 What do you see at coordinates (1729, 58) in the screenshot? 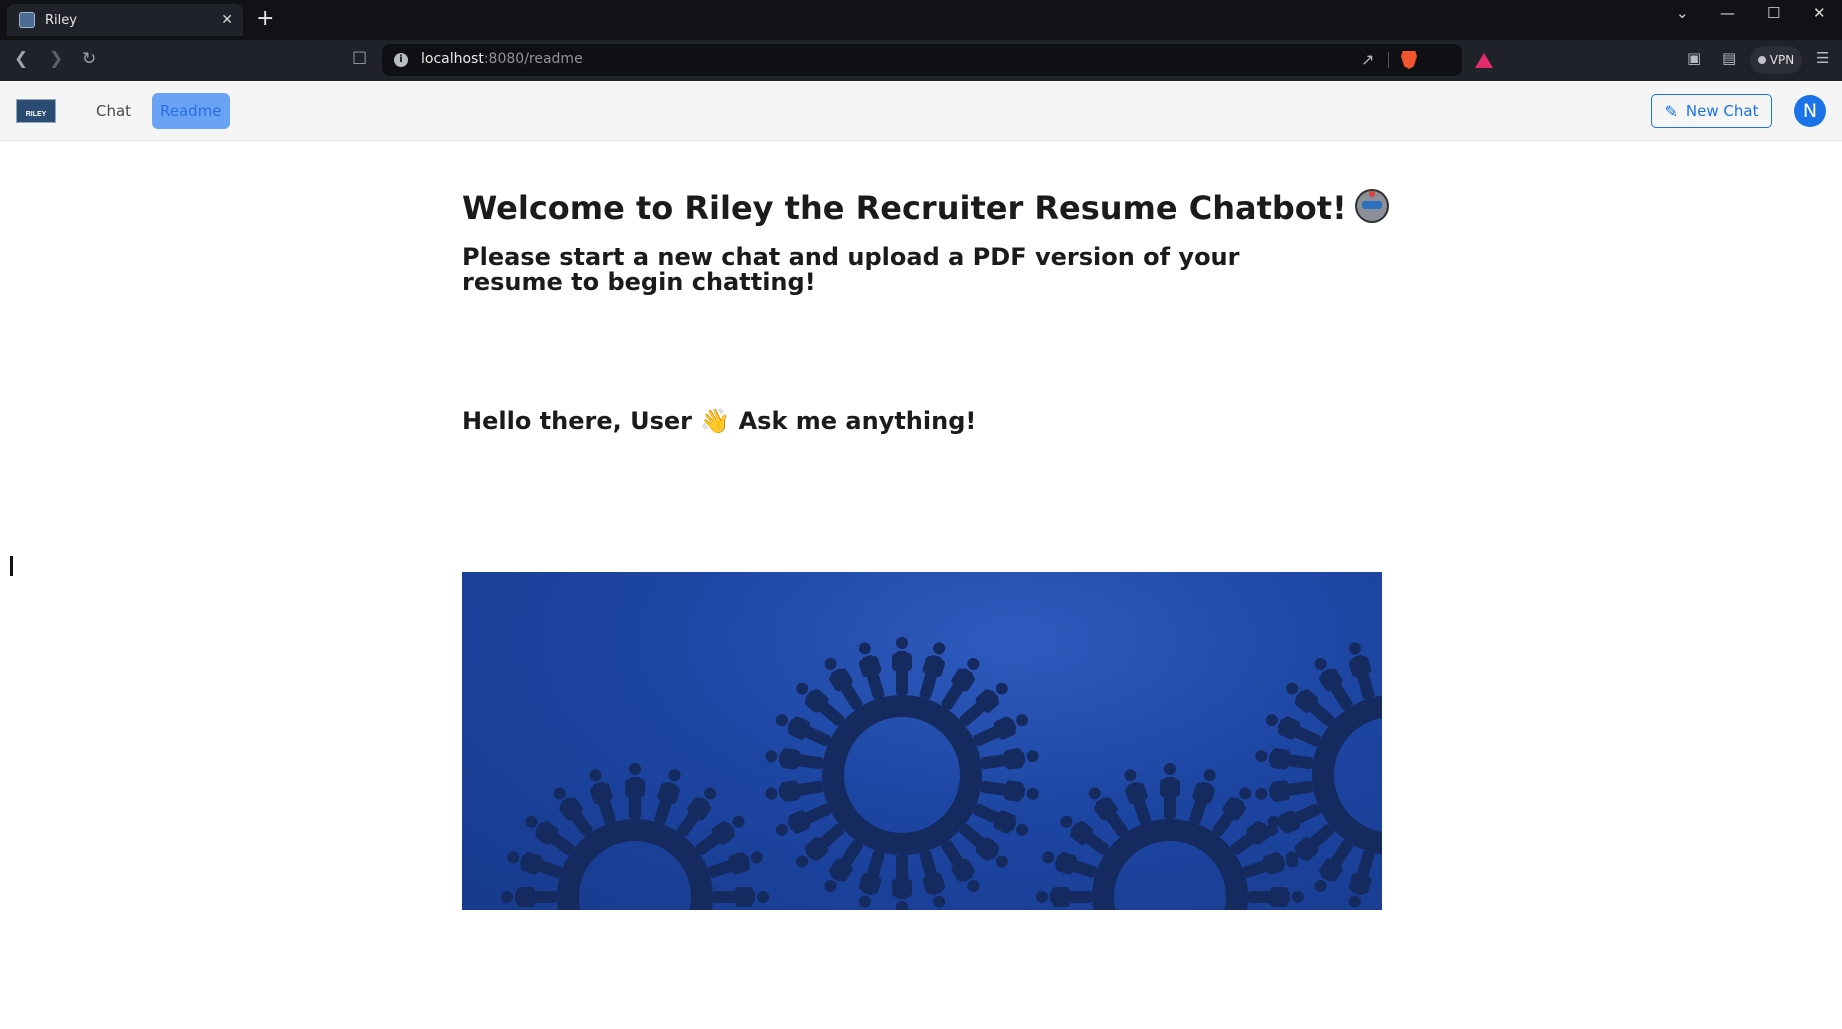
I see `wallet-icon: ▤` at bounding box center [1729, 58].